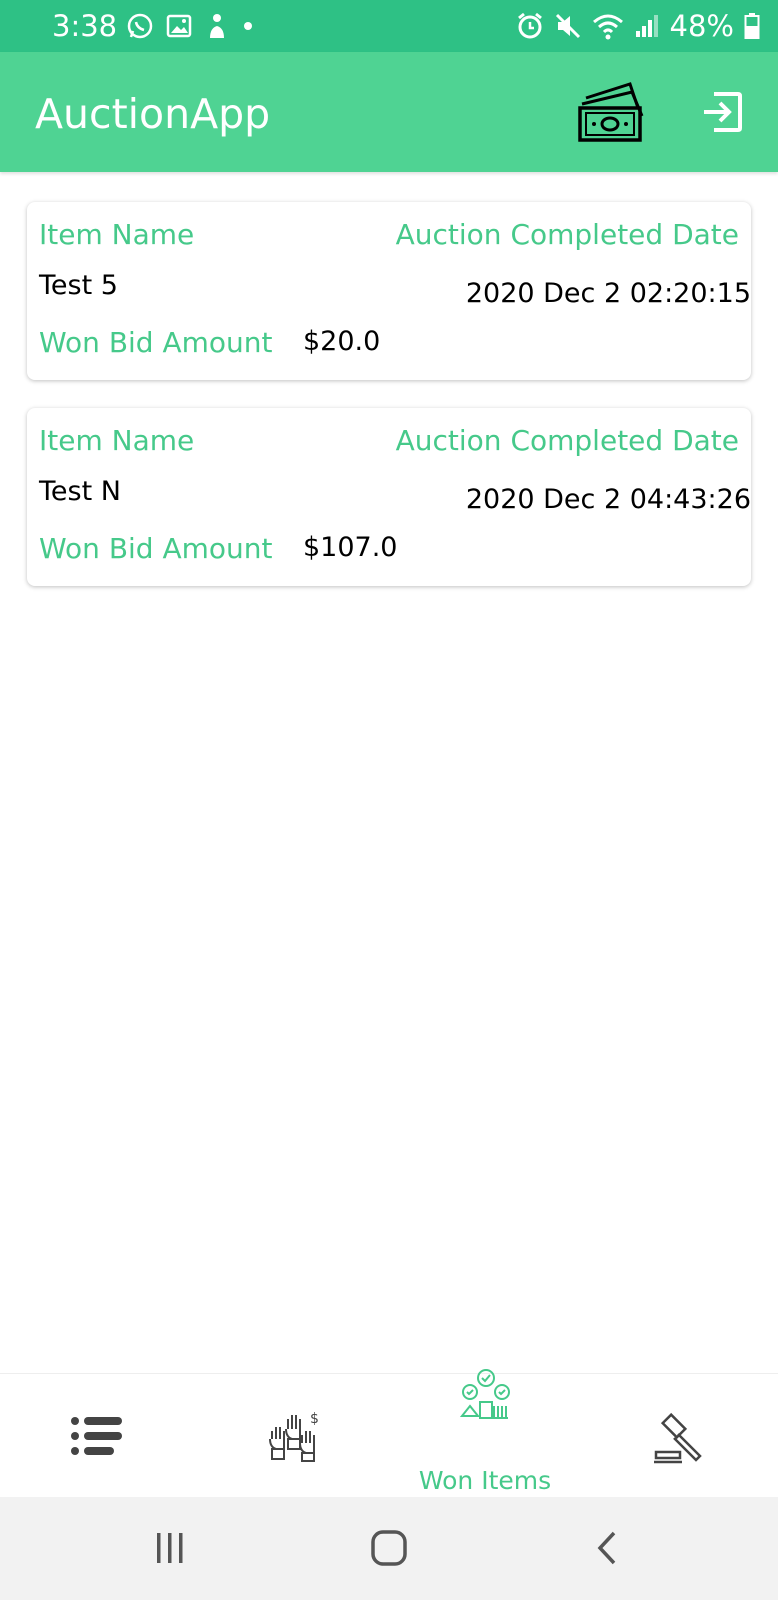 The height and width of the screenshot is (1600, 778). Describe the element at coordinates (606, 1548) in the screenshot. I see `back-icon` at that location.